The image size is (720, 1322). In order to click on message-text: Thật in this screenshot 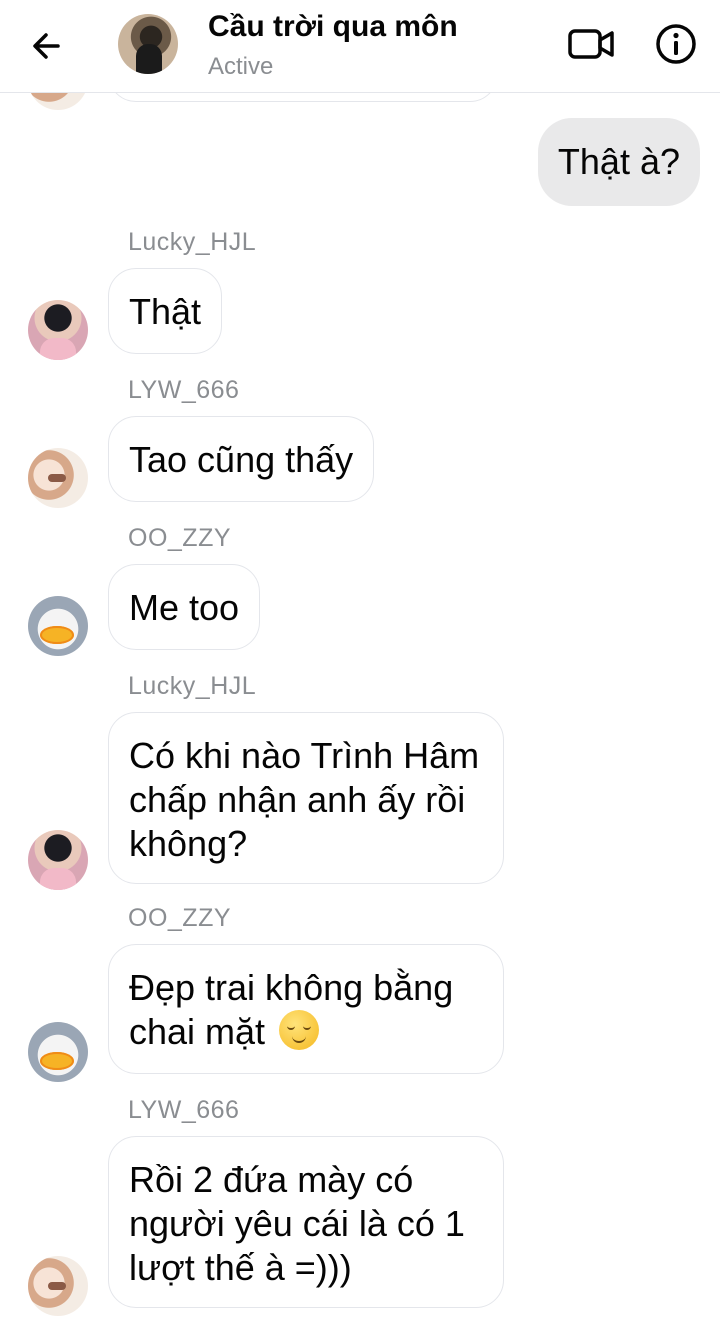, I will do `click(165, 311)`.